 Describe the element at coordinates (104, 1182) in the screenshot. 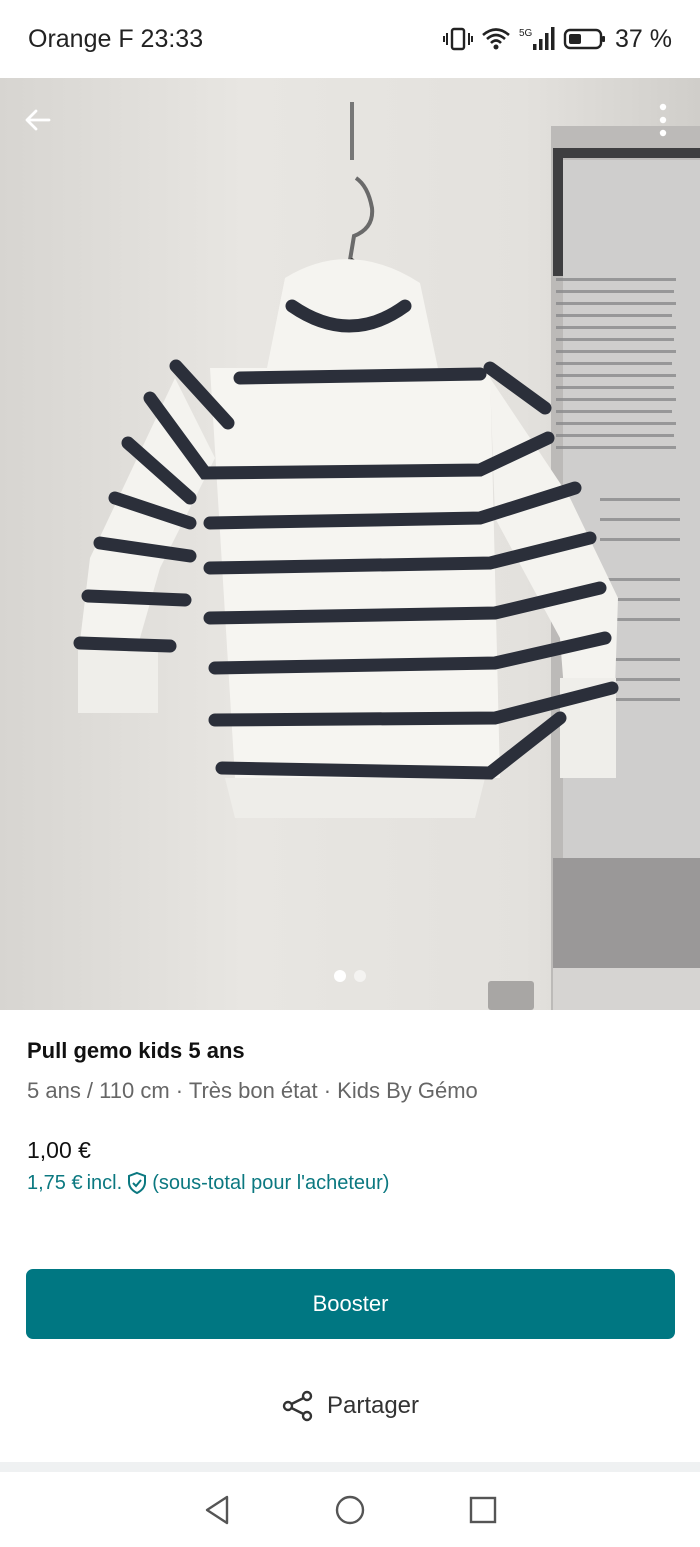

I see `fee-incl-label: incl.` at that location.